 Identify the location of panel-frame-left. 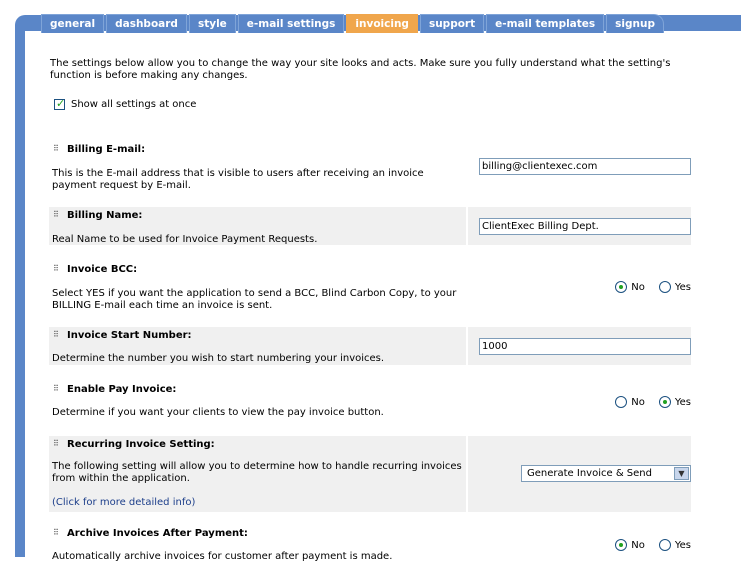
(20, 292).